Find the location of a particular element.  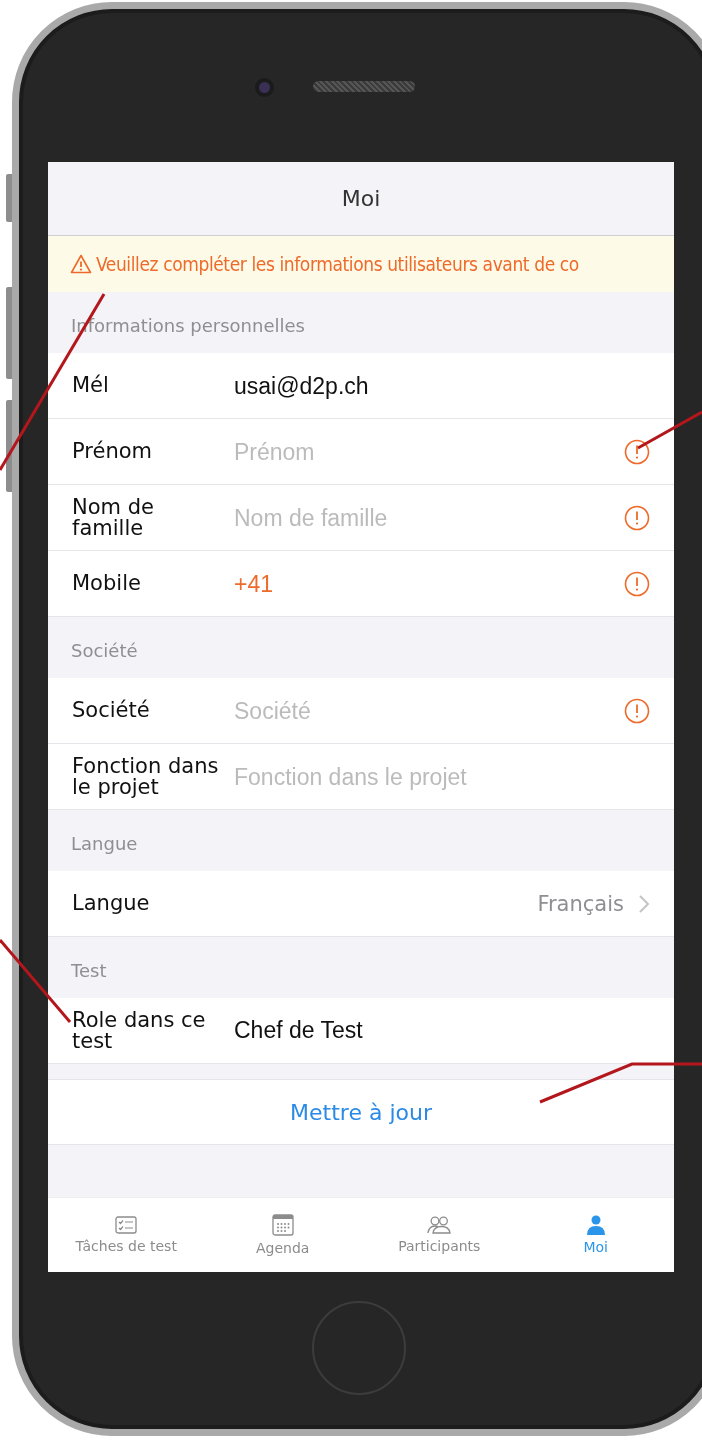

form-field: Prénom Prénom is located at coordinates (361, 452).